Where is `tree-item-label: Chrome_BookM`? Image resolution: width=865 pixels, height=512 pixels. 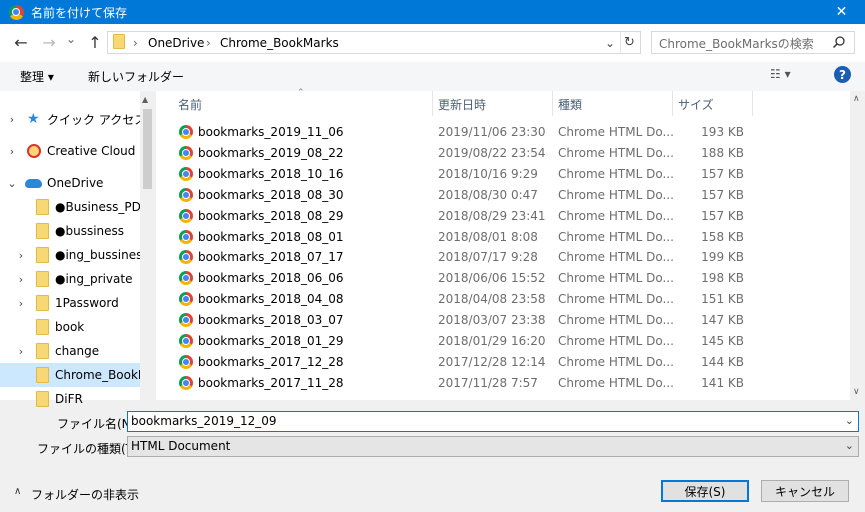
tree-item-label: Chrome_BookM is located at coordinates (102, 375).